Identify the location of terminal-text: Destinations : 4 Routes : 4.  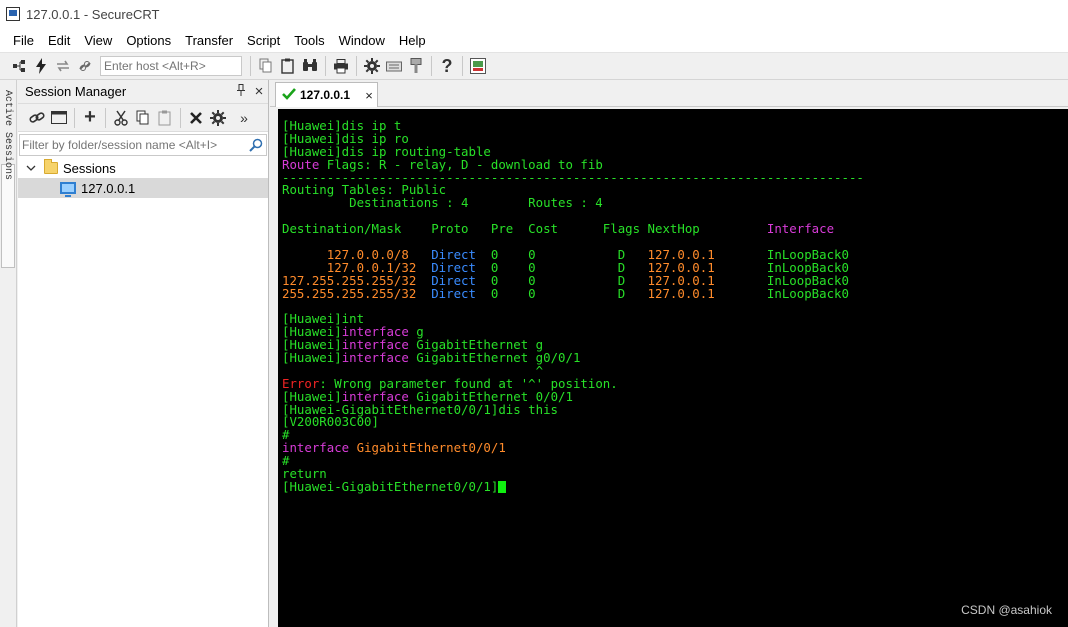
(442, 203).